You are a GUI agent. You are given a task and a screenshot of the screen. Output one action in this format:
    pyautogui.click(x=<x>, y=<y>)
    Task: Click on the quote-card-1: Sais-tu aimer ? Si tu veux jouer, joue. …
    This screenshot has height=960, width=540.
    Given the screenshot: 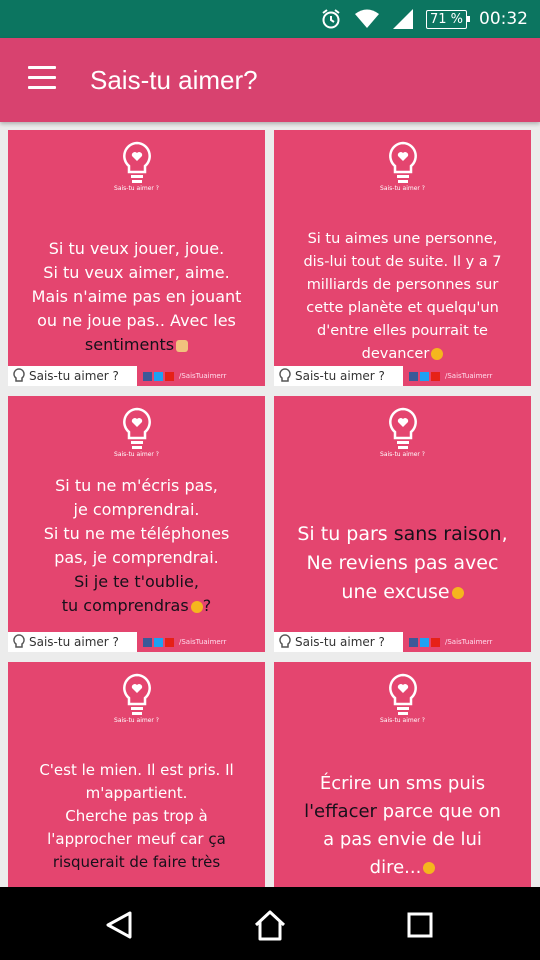 What is the action you would take?
    pyautogui.click(x=136, y=258)
    